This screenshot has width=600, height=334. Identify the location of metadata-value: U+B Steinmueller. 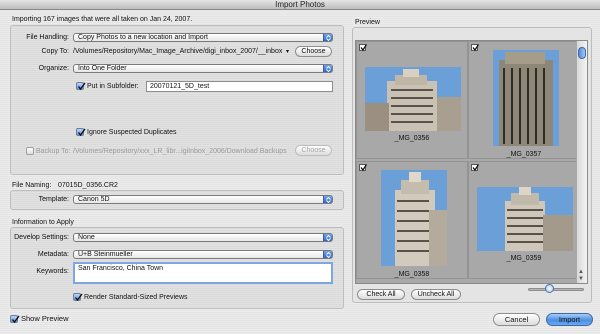
(105, 254).